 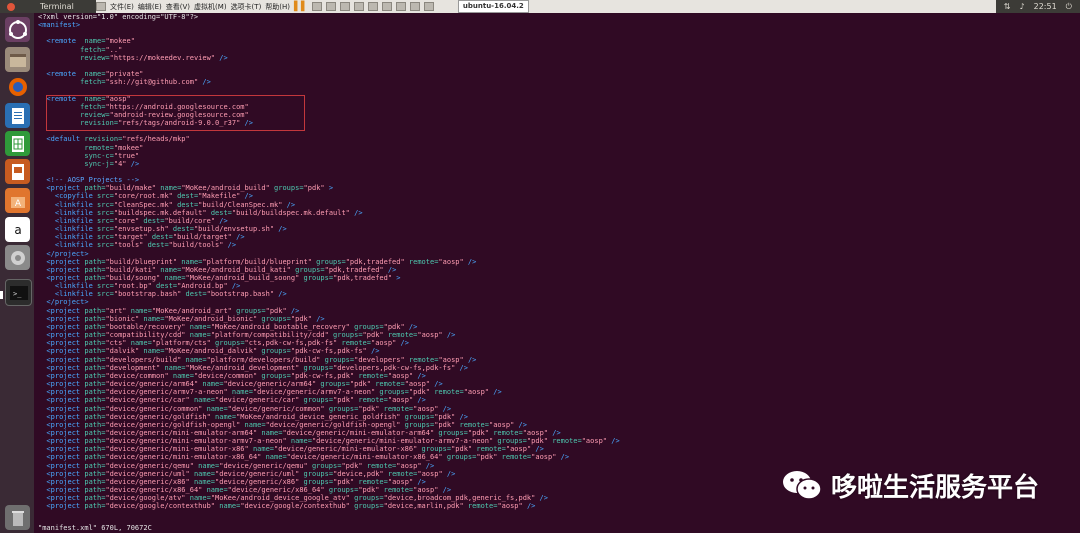 I want to click on clock: 22:51, so click(x=1045, y=6).